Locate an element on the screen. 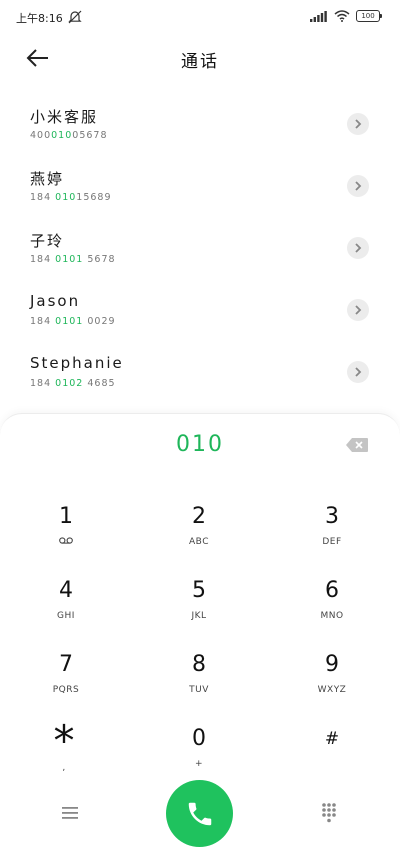 Image resolution: width=400 pixels, height=866 pixels. key-1: 1 is located at coordinates (66, 536).